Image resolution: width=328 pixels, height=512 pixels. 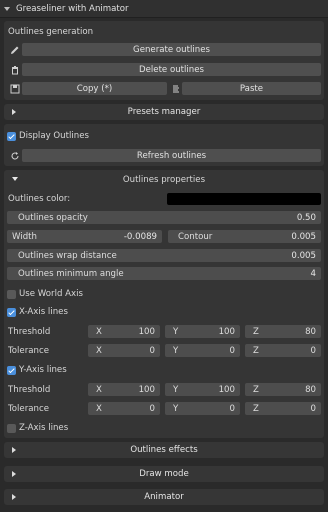 I want to click on outlines-properties-label: Outlines properties, so click(x=164, y=180).